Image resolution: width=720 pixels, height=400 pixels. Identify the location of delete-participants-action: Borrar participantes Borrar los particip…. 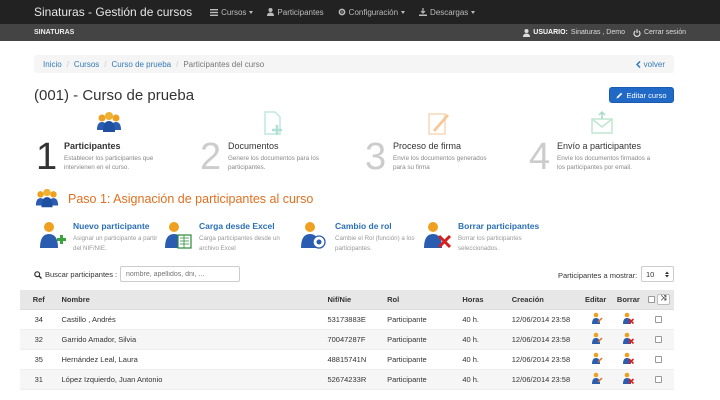
(488, 238).